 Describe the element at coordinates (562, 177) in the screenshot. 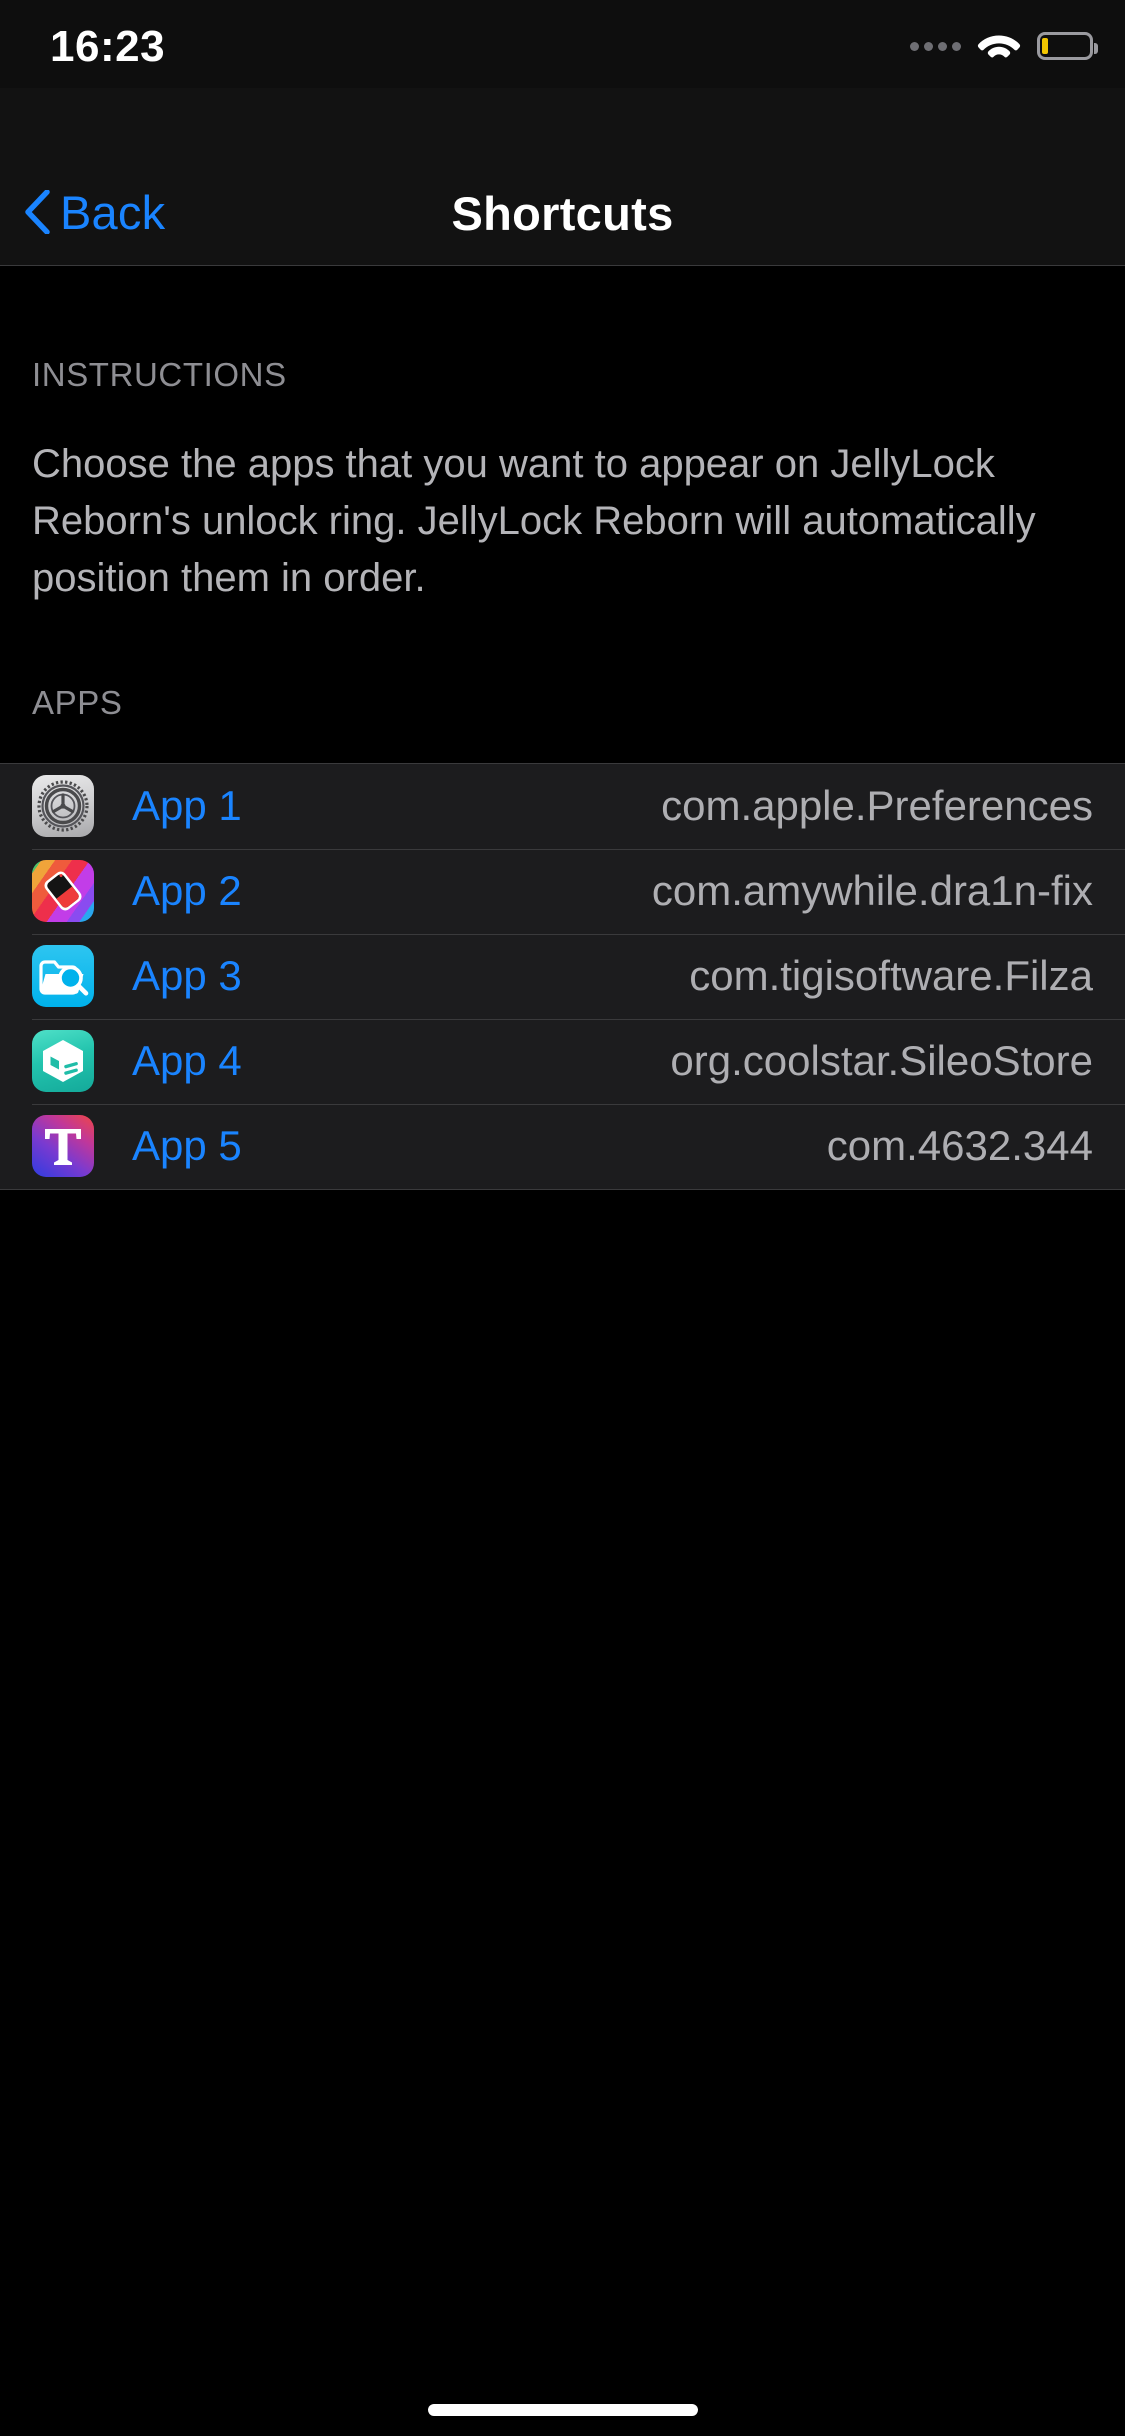

I see `navigation-bar: Back Shortcuts` at that location.